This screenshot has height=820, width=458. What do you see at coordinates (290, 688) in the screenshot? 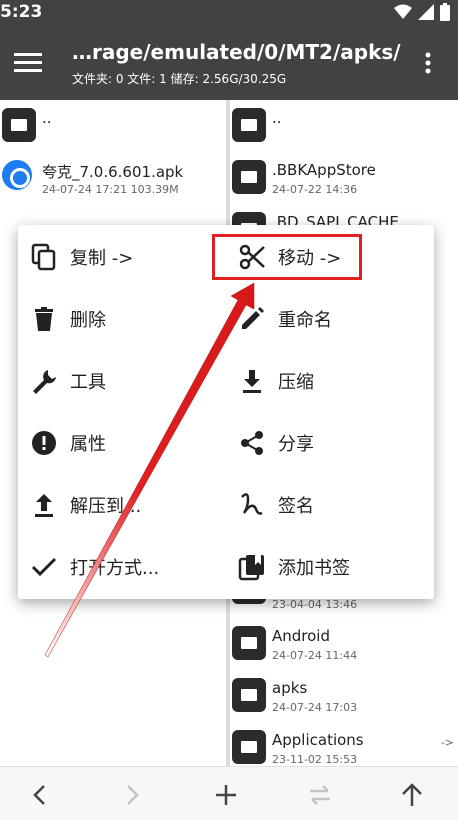
I see `file-name: apks` at bounding box center [290, 688].